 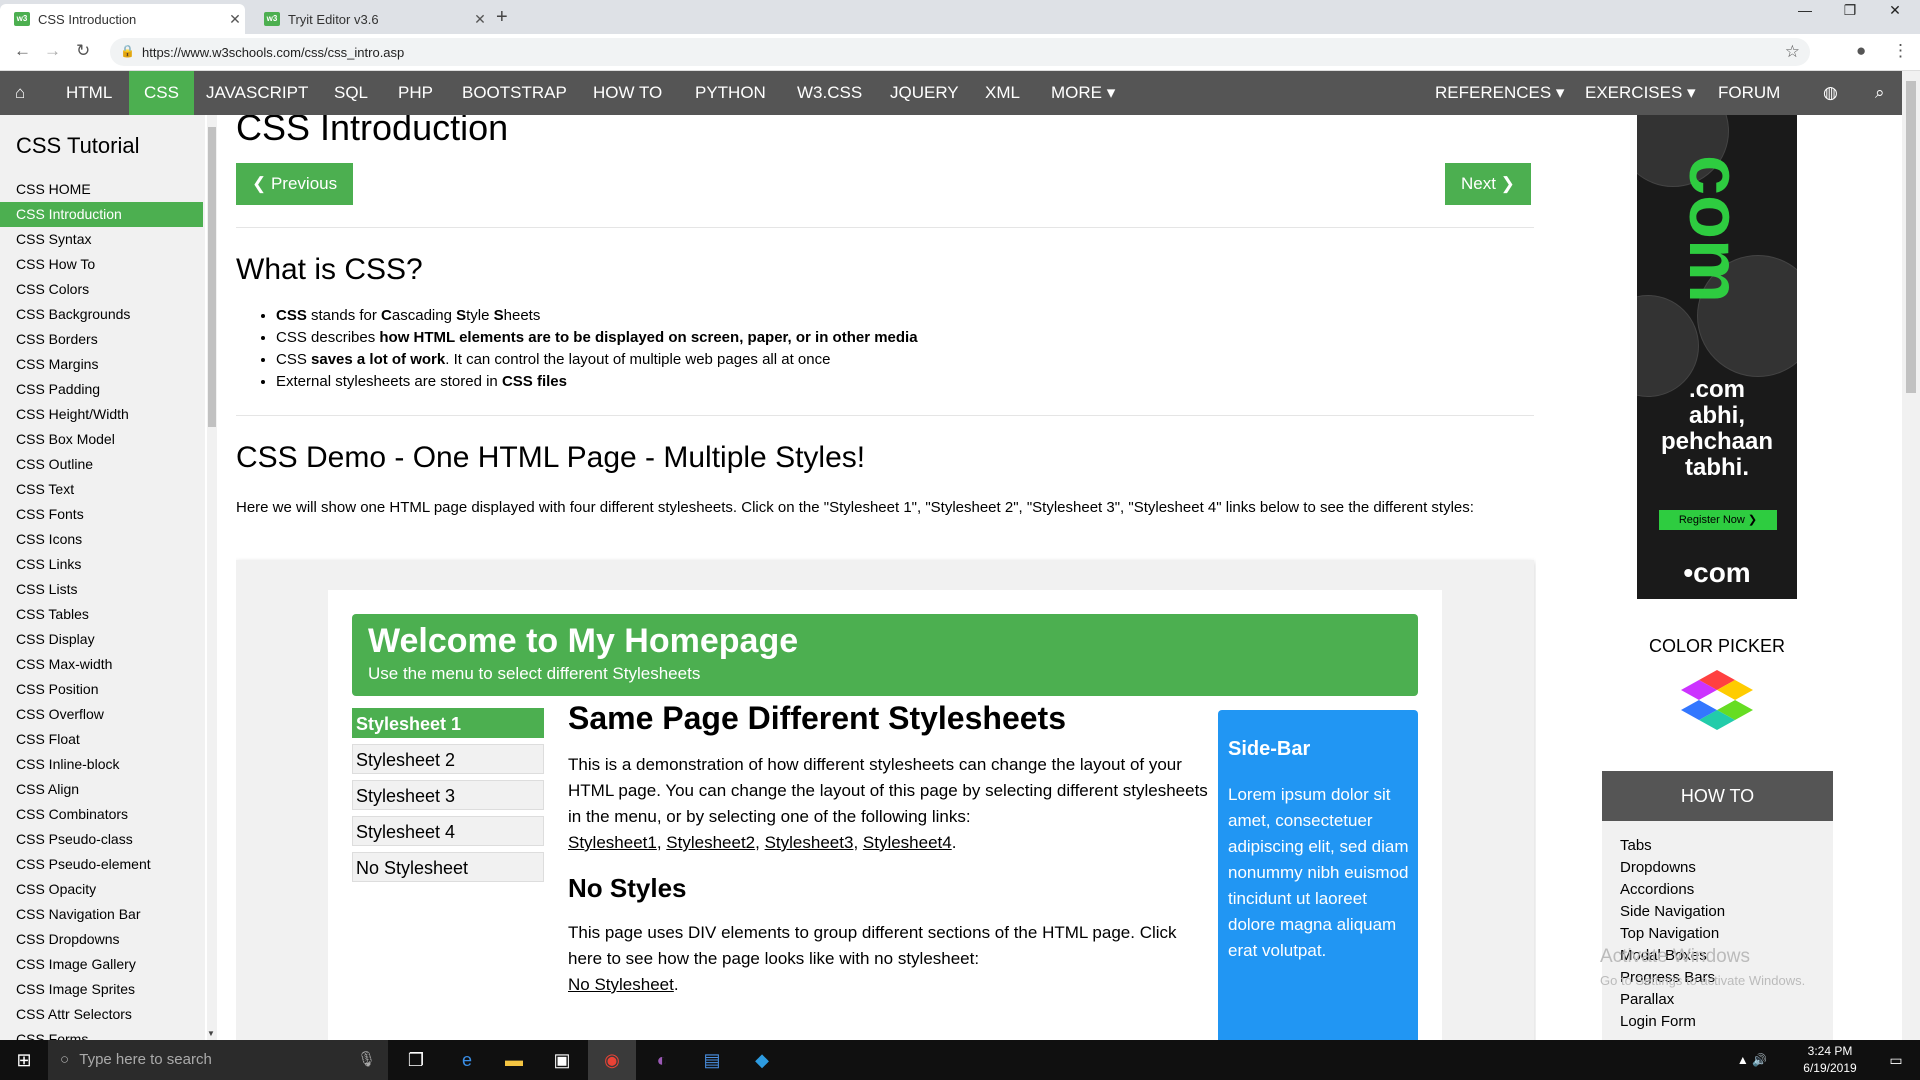 What do you see at coordinates (448, 759) in the screenshot?
I see `stylesheet-2-link: Stylesheet 2` at bounding box center [448, 759].